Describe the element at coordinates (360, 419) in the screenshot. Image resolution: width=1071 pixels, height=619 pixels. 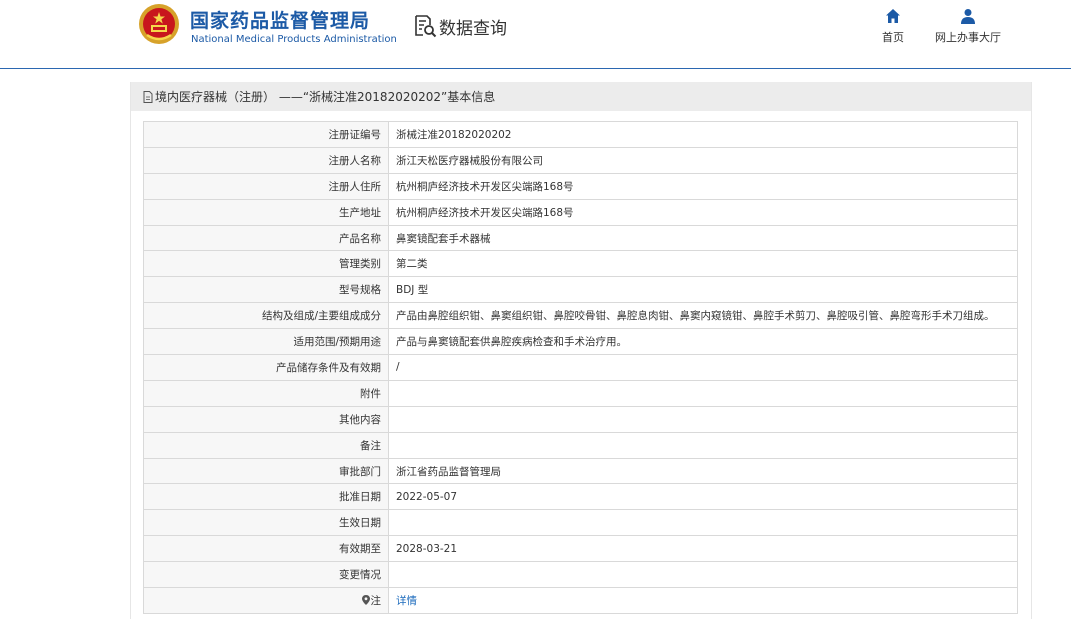
I see `field-label-text: 其他内容` at that location.